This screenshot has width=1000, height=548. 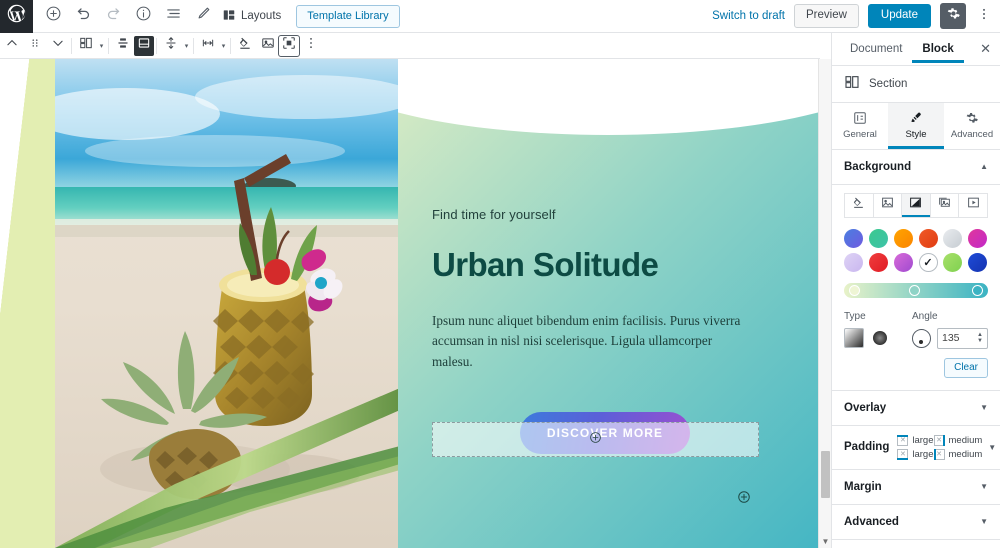 I want to click on spacing-button, so click(x=170, y=46).